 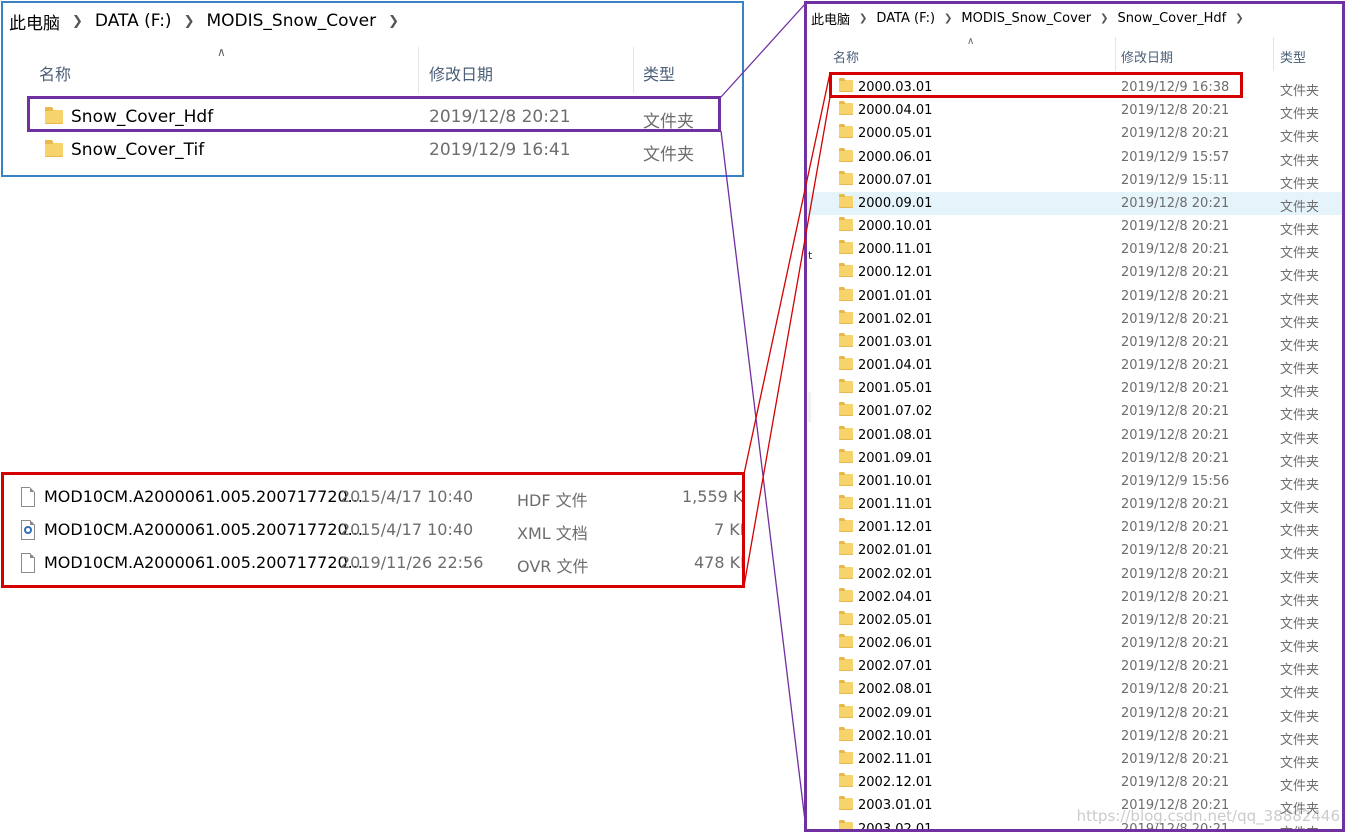 I want to click on breadcrumb-item-subfolder: Snow_Cover_Hdf, so click(x=1172, y=18).